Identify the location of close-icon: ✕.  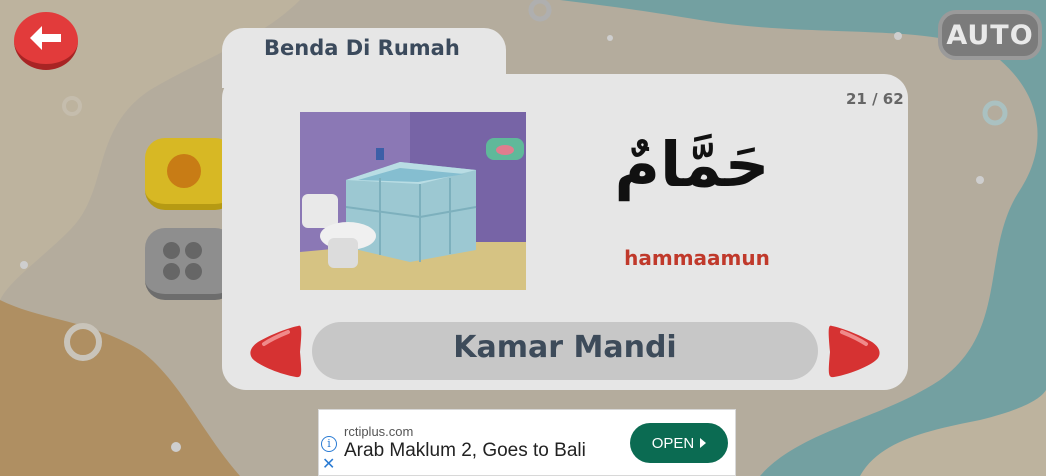
(328, 464).